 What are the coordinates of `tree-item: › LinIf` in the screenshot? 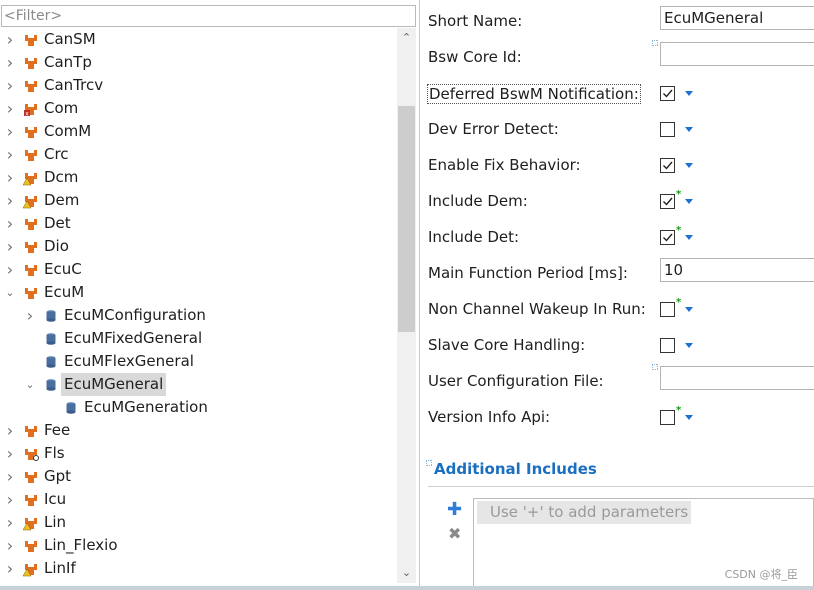 It's located at (198, 568).